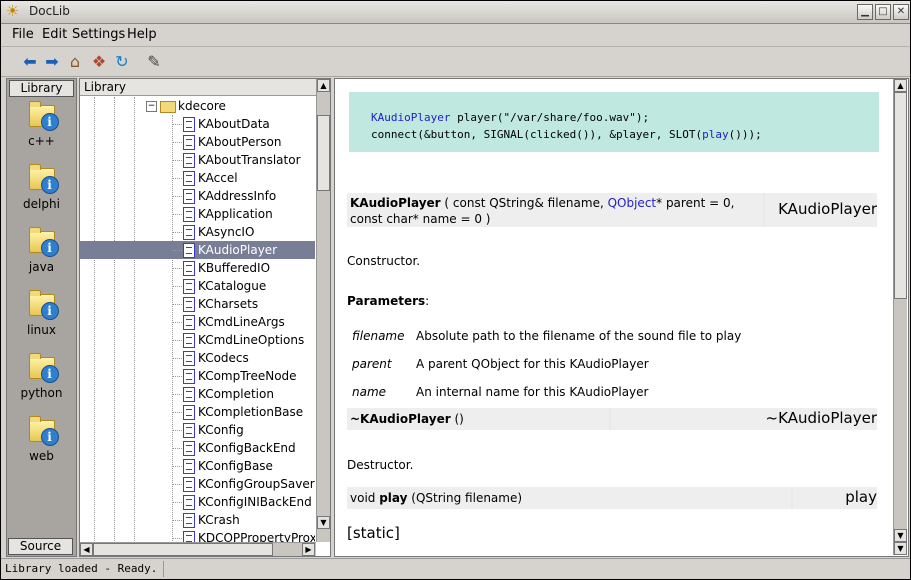 Image resolution: width=911 pixels, height=580 pixels. What do you see at coordinates (901, 12) in the screenshot?
I see `close-button: ✕` at bounding box center [901, 12].